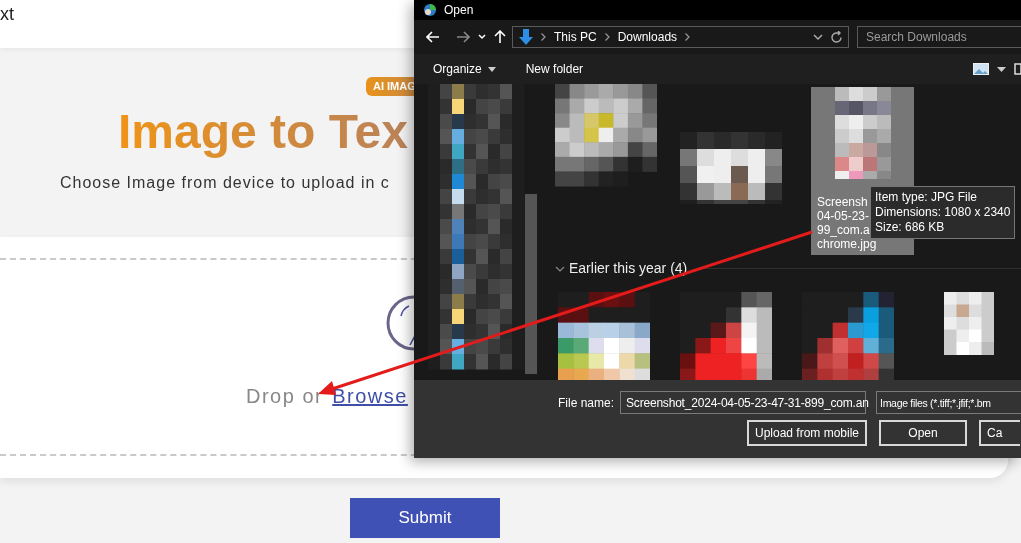  Describe the element at coordinates (526, 37) in the screenshot. I see `download-arrow-icon` at that location.